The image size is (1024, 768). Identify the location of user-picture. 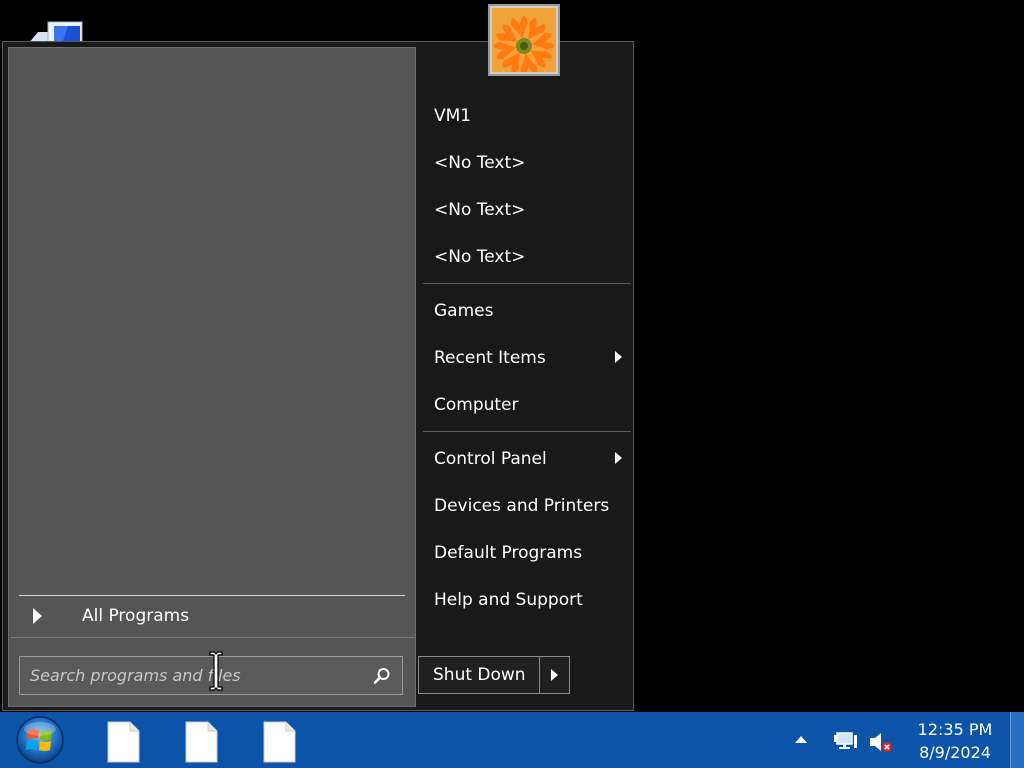
(524, 40).